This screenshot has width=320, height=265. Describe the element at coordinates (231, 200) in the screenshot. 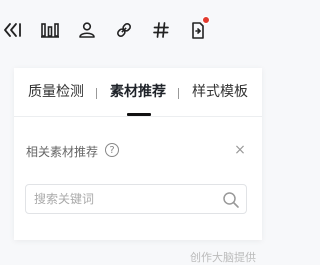

I see `search-icon` at that location.